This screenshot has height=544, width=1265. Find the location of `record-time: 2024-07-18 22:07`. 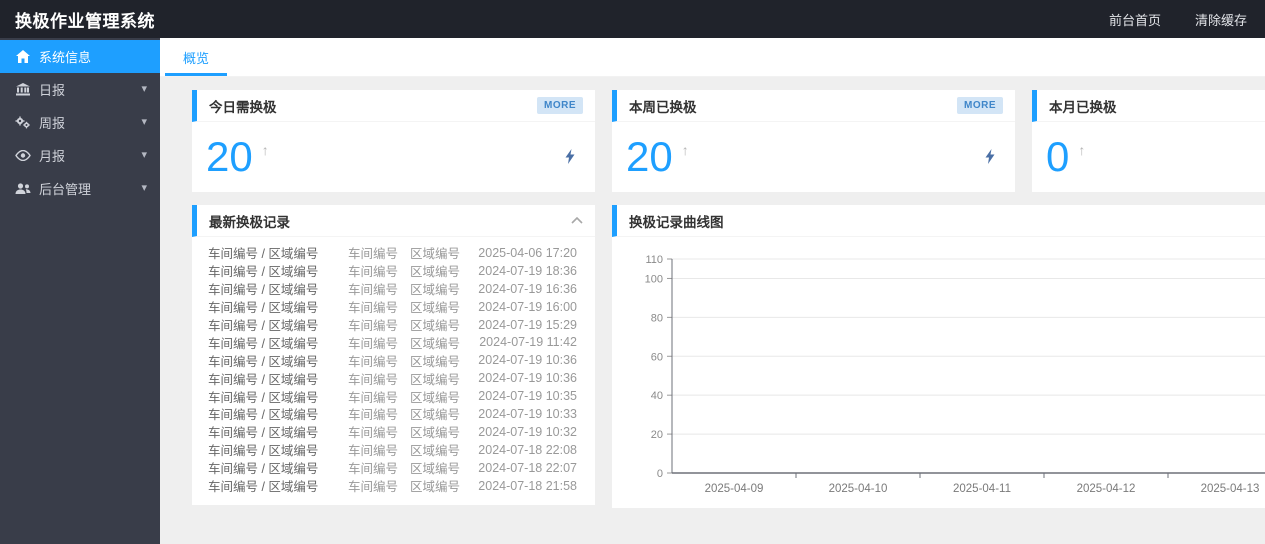

record-time: 2024-07-18 22:07 is located at coordinates (527, 467).